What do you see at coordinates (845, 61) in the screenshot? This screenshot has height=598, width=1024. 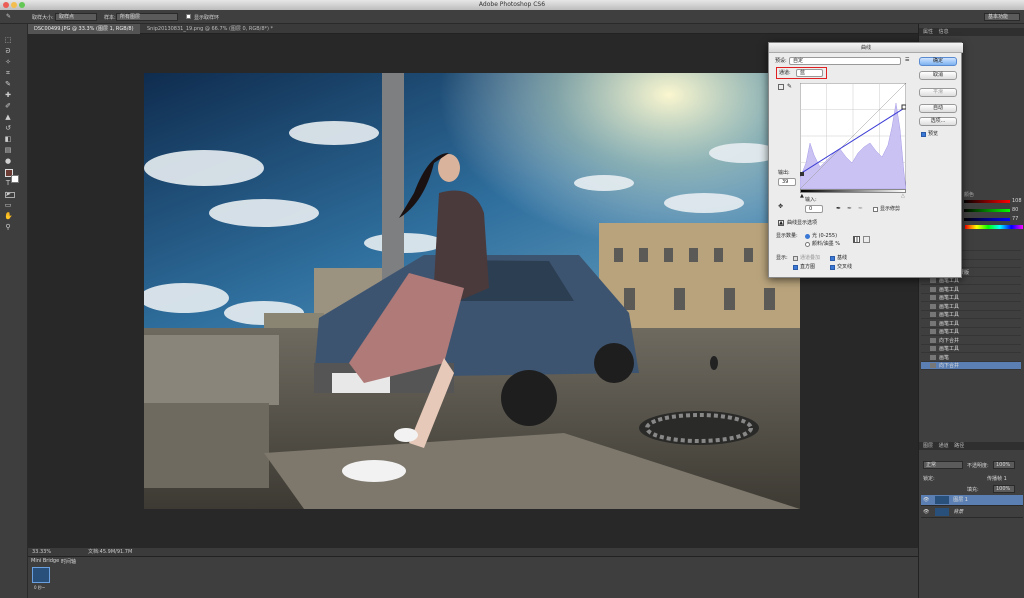 I see `preset-select: 自定` at bounding box center [845, 61].